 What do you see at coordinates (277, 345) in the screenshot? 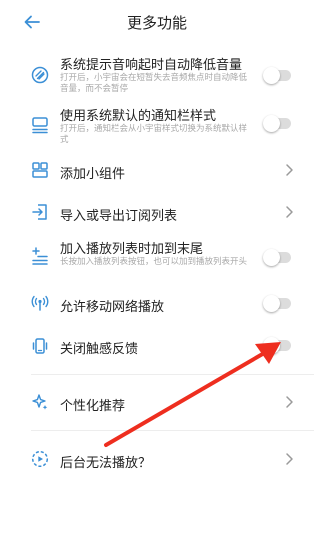
I see `haptic-feedback-toggle` at bounding box center [277, 345].